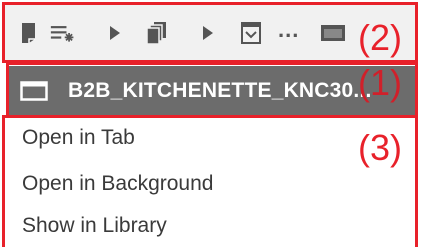  What do you see at coordinates (380, 37) in the screenshot?
I see `annotation-label-2: (2)` at bounding box center [380, 37].